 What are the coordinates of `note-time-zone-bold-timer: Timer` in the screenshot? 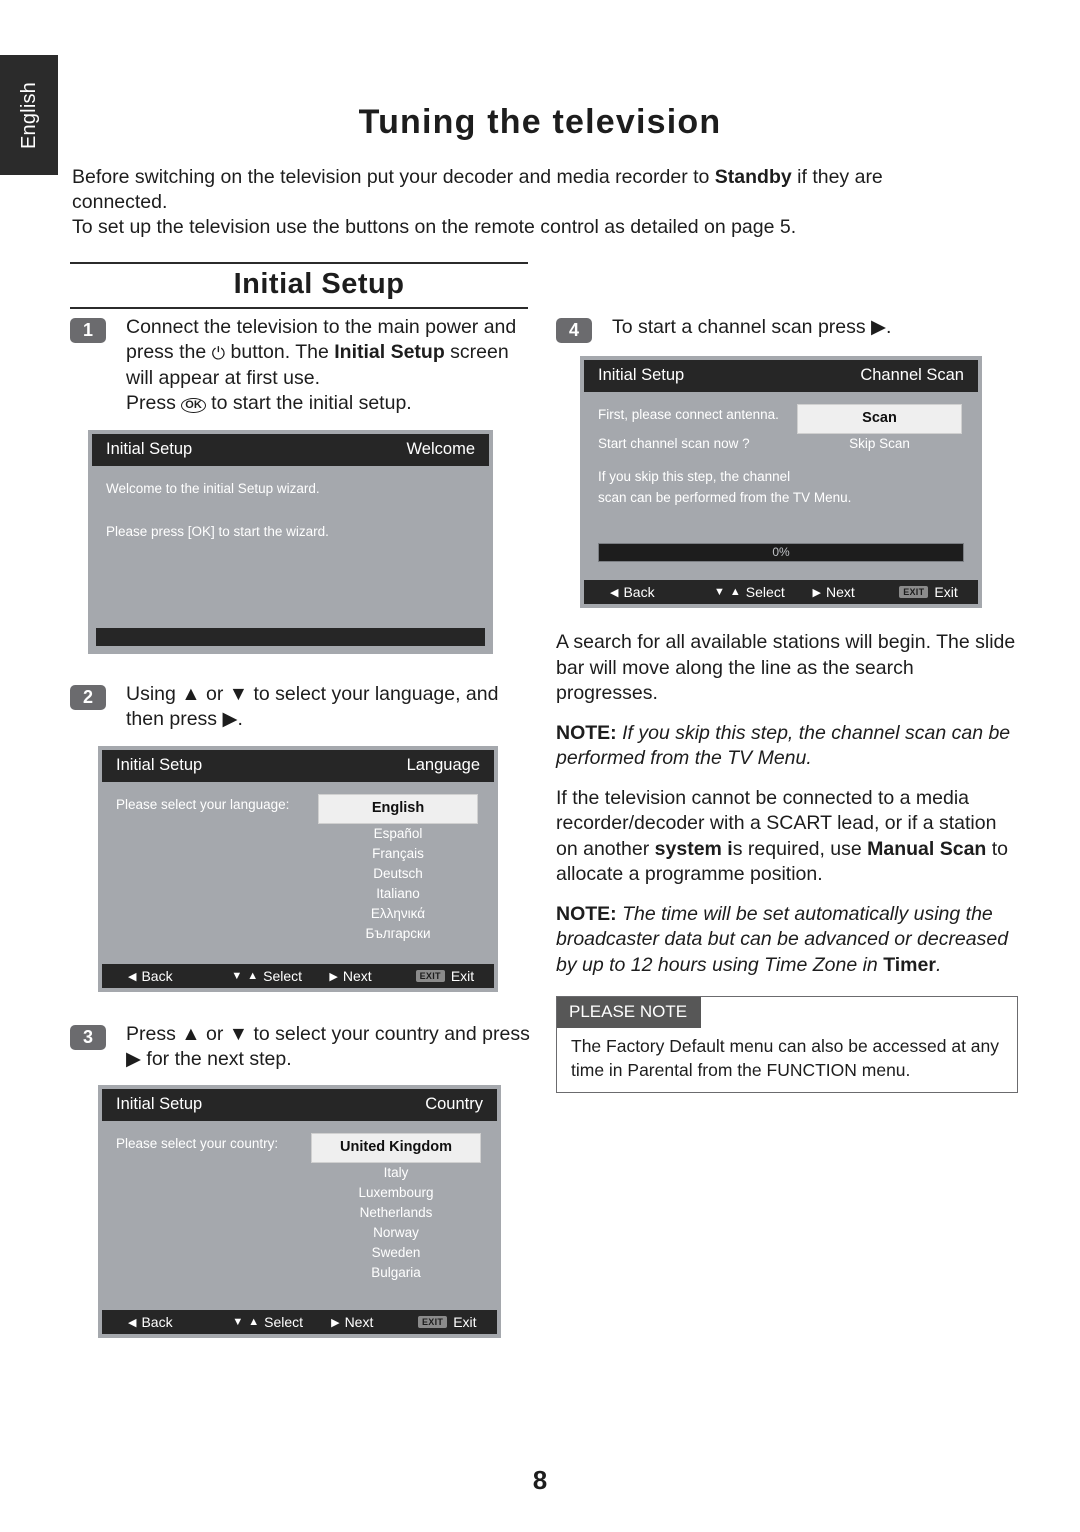 It's located at (909, 964).